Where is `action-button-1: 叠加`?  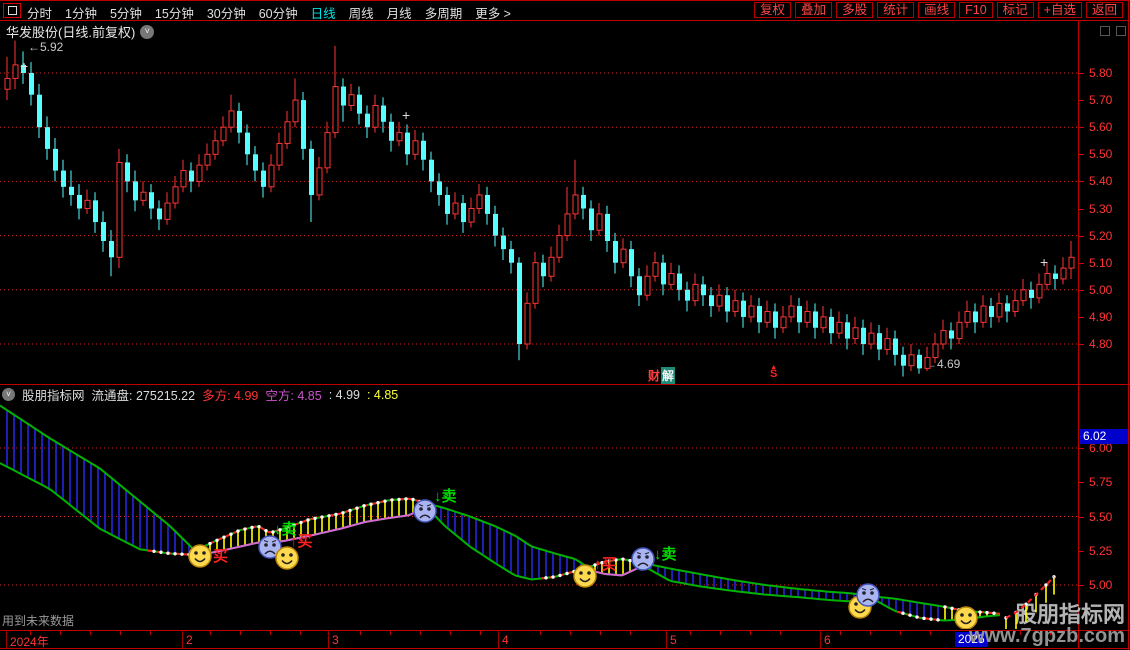
action-button-1: 叠加 is located at coordinates (814, 10).